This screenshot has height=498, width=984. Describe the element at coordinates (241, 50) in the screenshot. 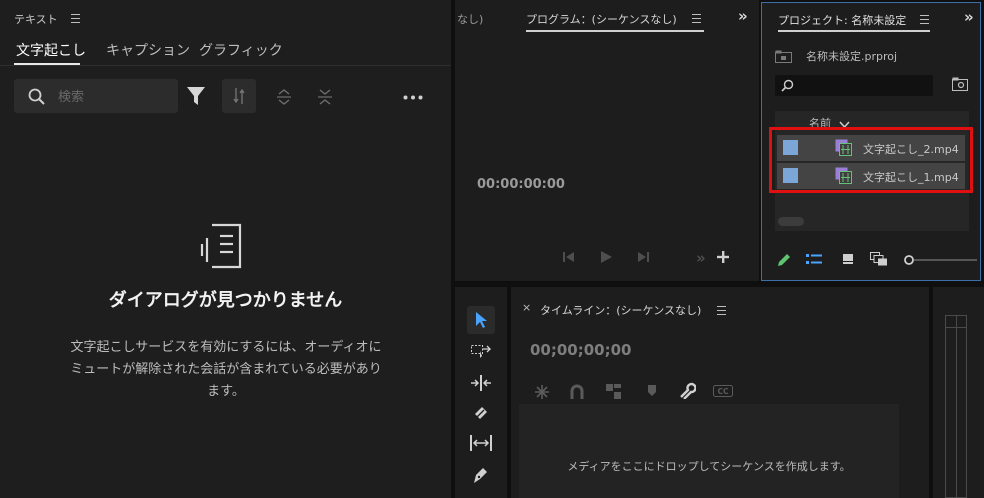

I see `tab-graphics: グラフィック` at that location.